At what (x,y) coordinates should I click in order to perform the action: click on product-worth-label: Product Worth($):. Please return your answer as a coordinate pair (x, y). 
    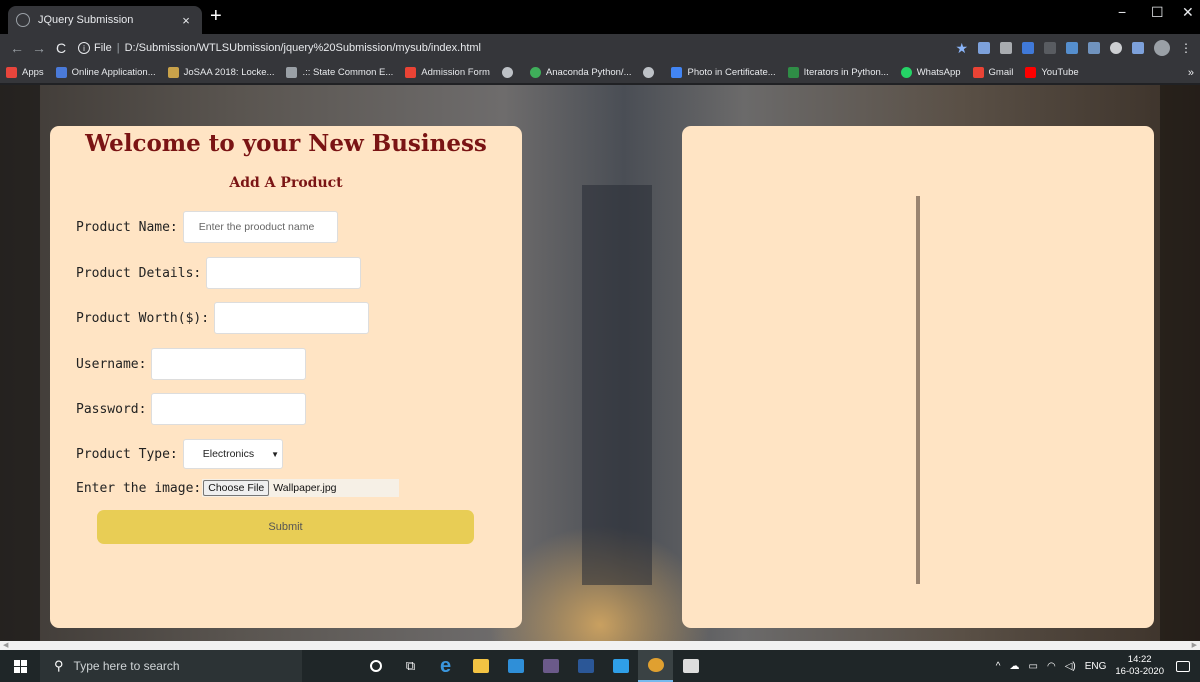
    Looking at the image, I should click on (143, 318).